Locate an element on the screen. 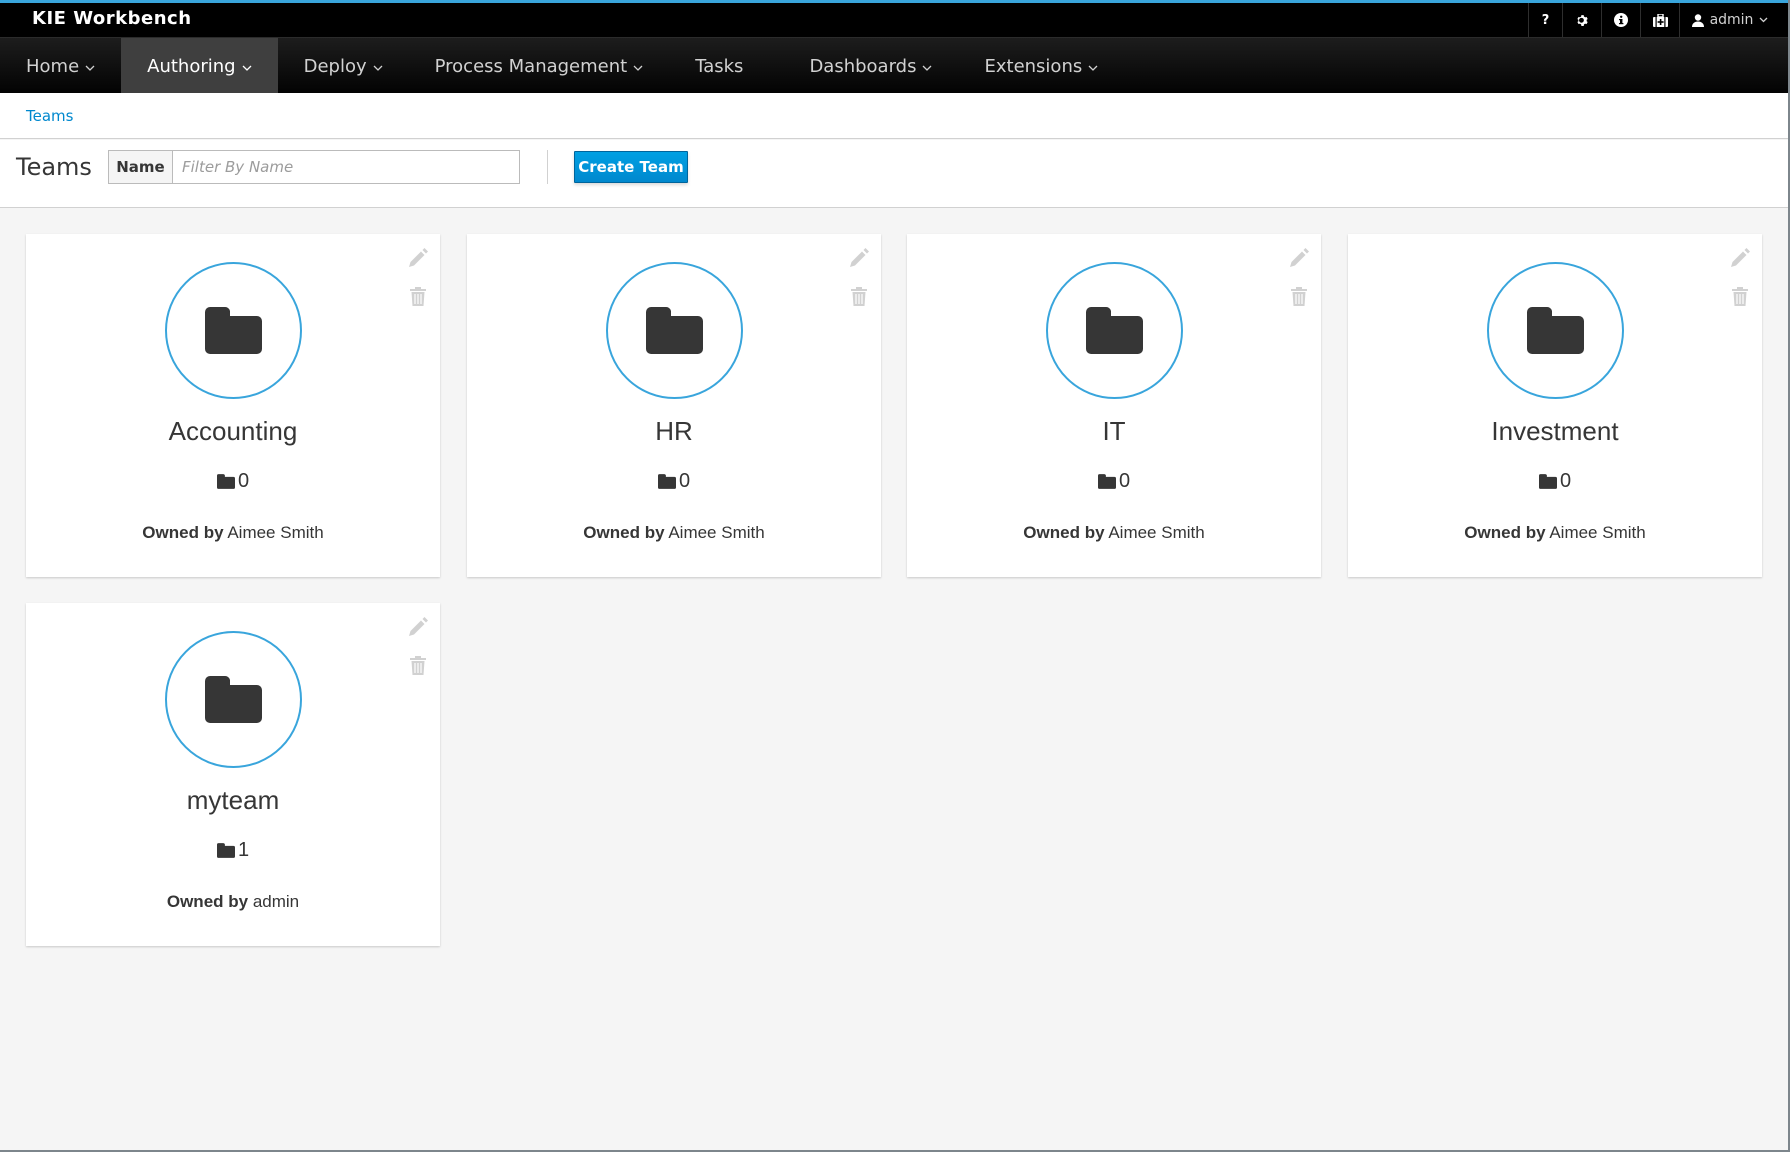  nav-item-dashboards: Dashboards is located at coordinates (870, 66).